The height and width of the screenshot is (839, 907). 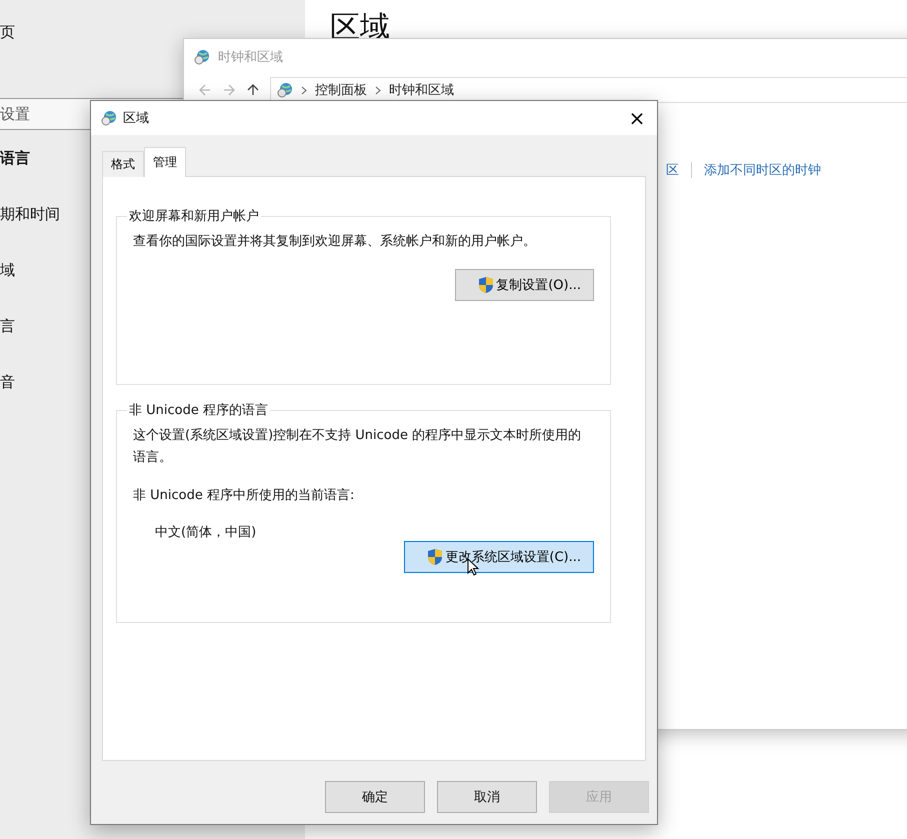 I want to click on dialog-button: 取消, so click(x=487, y=797).